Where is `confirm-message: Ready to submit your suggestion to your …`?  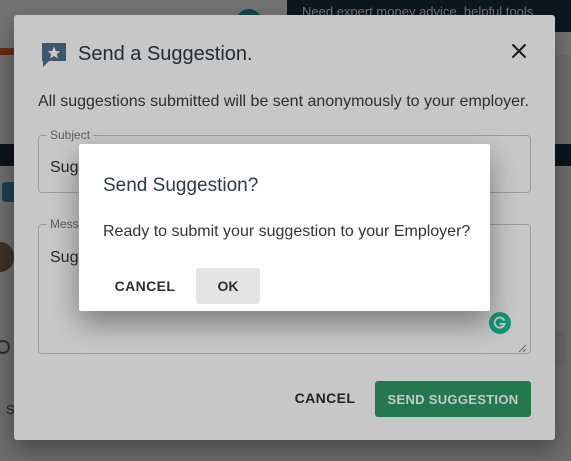 confirm-message: Ready to submit your suggestion to your … is located at coordinates (287, 231).